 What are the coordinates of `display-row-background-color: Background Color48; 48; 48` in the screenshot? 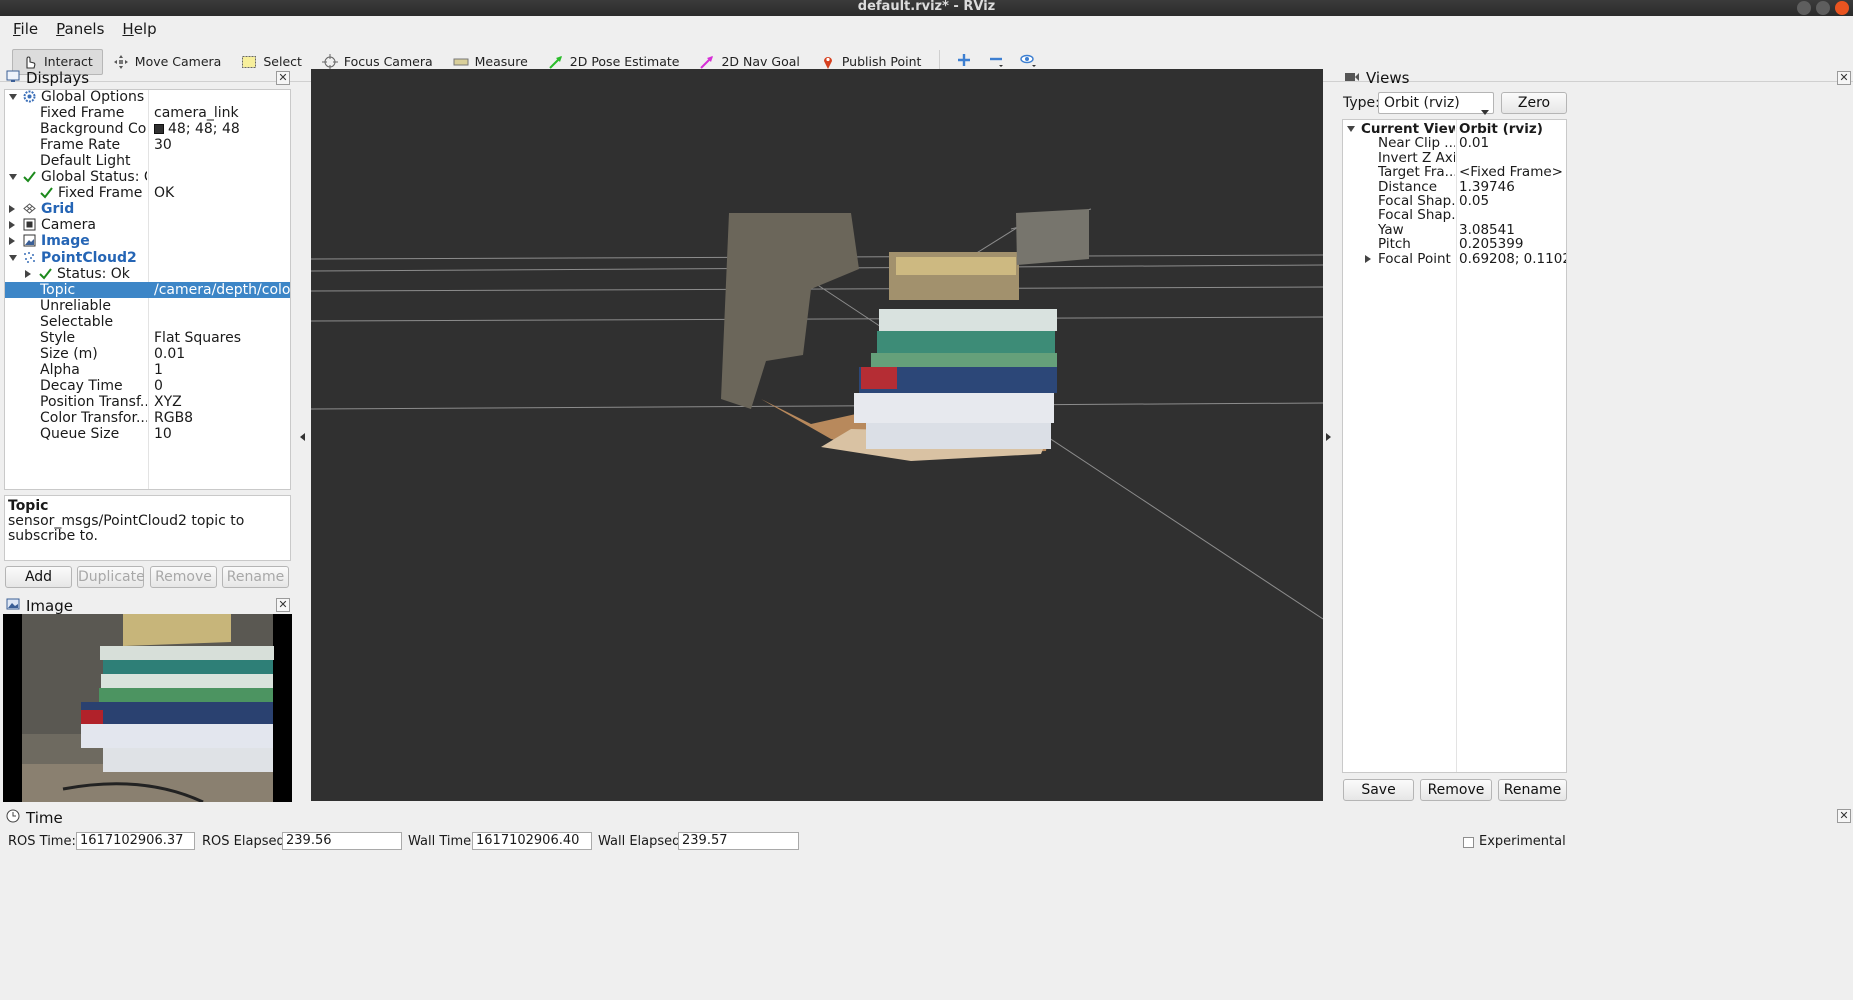 It's located at (147, 129).